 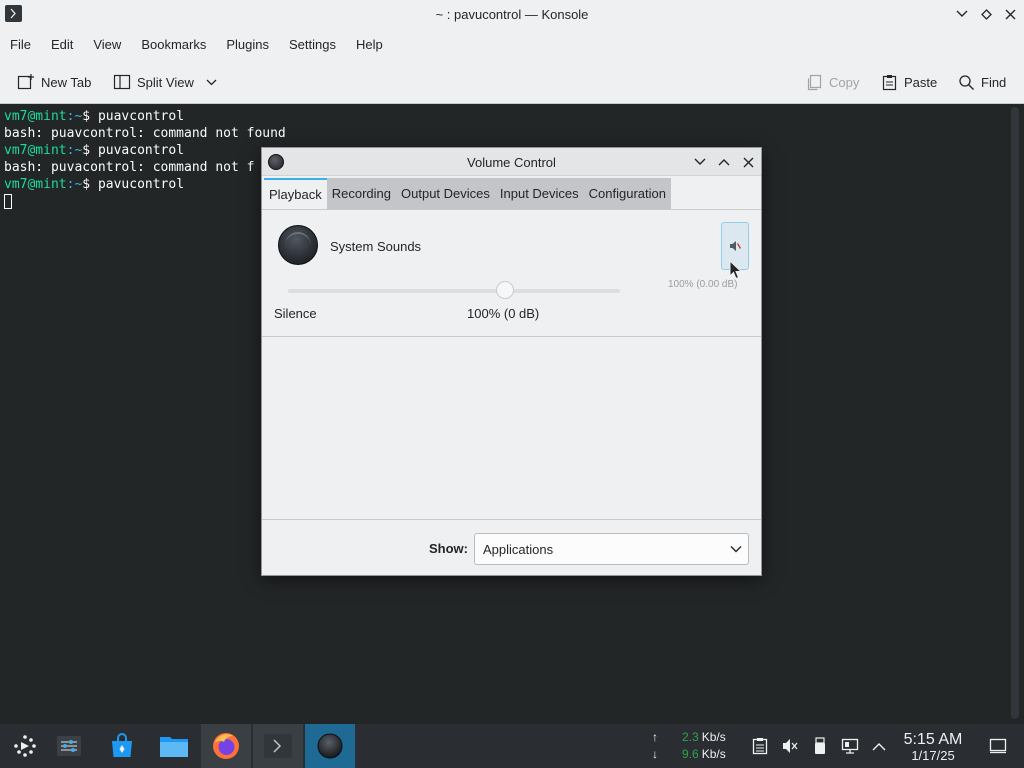 I want to click on find-button: Find, so click(x=982, y=82).